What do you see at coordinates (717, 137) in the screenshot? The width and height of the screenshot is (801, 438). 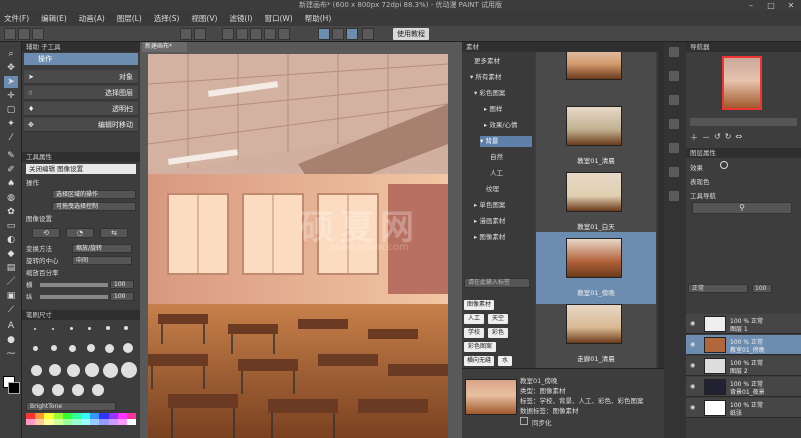 I see `rotate-left-icon: ↺` at bounding box center [717, 137].